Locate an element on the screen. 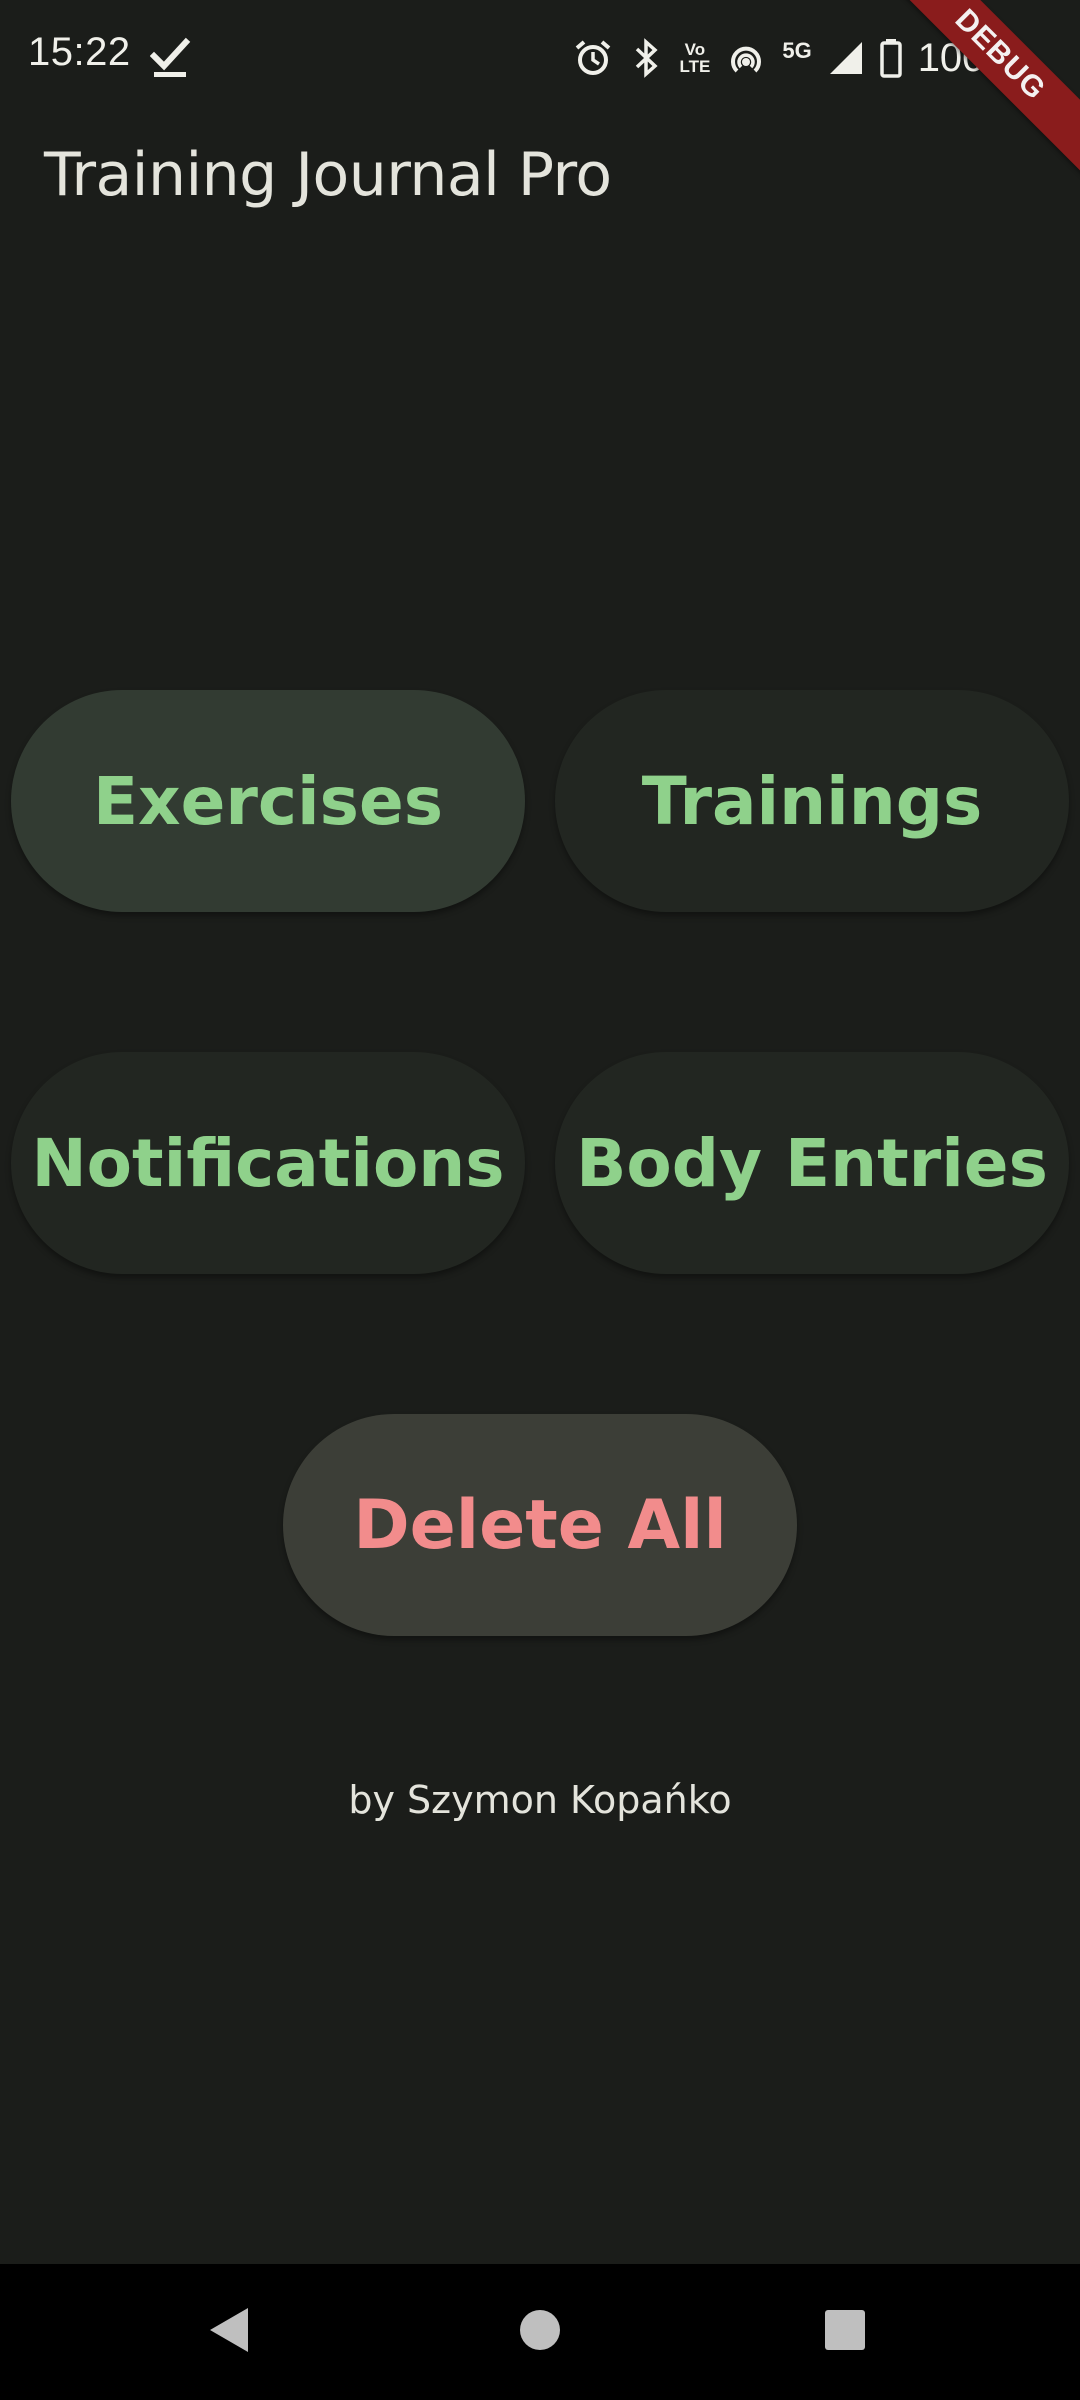 The height and width of the screenshot is (2400, 1080). bluetooth-icon is located at coordinates (646, 58).